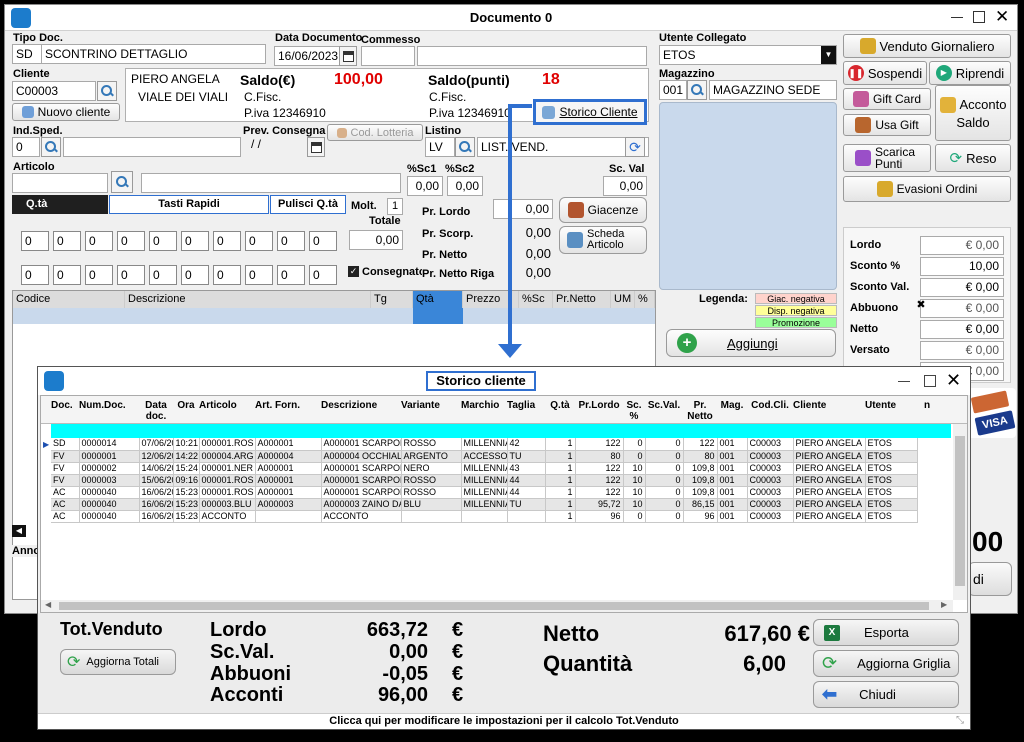 The width and height of the screenshot is (1024, 742). I want to click on gift-card-button: Gift Card, so click(887, 99).